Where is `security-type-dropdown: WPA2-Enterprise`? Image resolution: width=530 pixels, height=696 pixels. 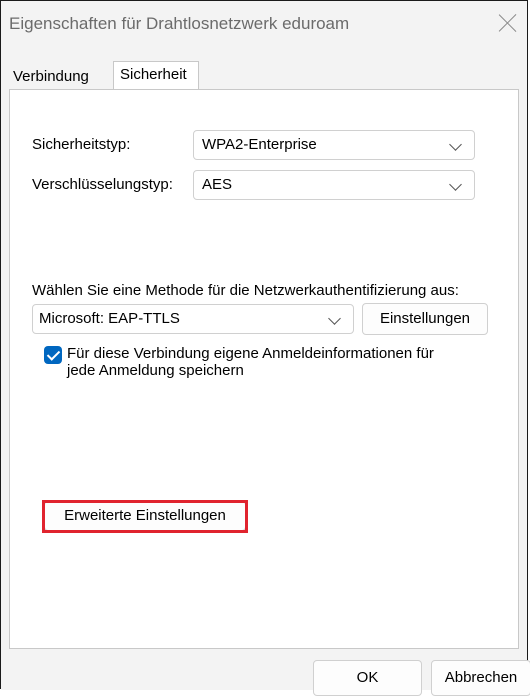 security-type-dropdown: WPA2-Enterprise is located at coordinates (334, 145).